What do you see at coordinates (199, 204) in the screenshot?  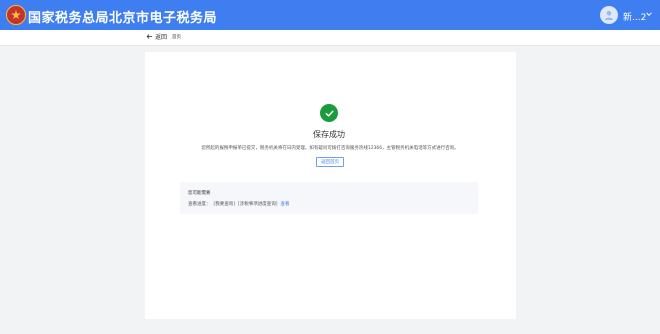 I see `suggestion-prefix: 查看进度：` at bounding box center [199, 204].